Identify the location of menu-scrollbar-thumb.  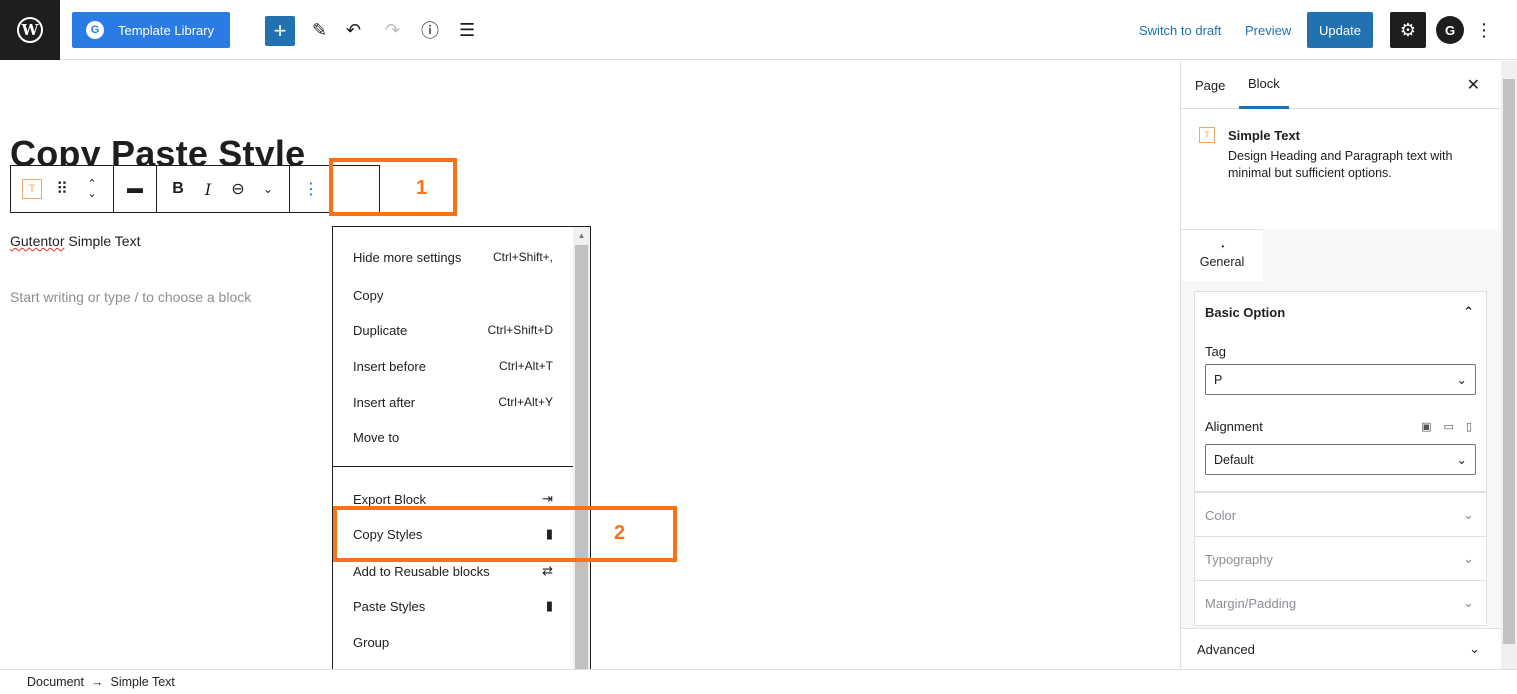
(581, 458).